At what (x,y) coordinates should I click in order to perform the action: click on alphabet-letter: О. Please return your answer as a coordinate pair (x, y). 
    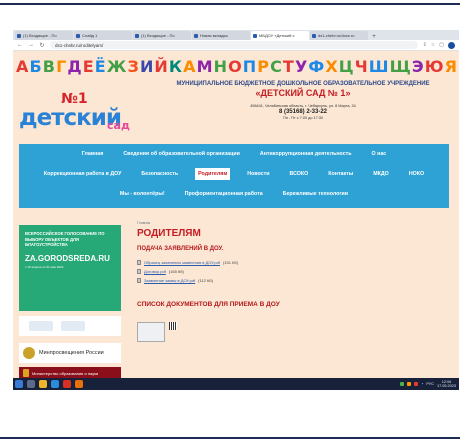
    Looking at the image, I should click on (235, 66).